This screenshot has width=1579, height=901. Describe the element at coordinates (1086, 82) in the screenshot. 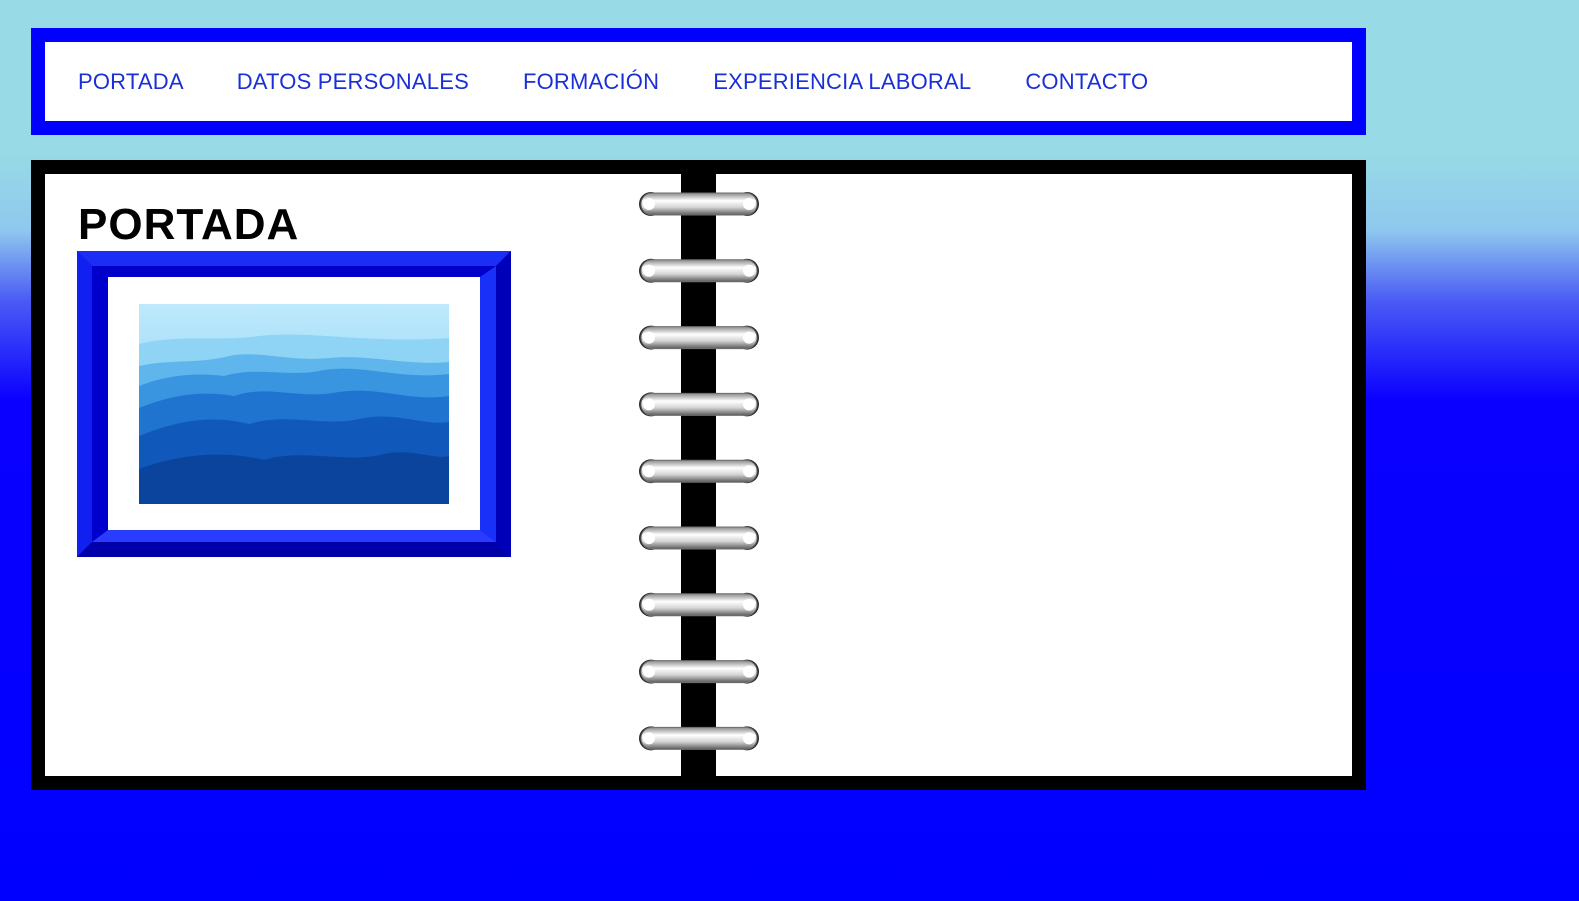

I see `nav-link-contacto: CONTACTO` at that location.